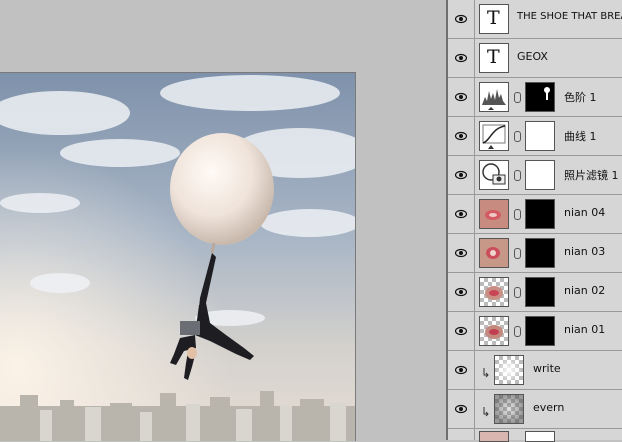 The width and height of the screenshot is (622, 442). I want to click on layer-name: write, so click(547, 368).